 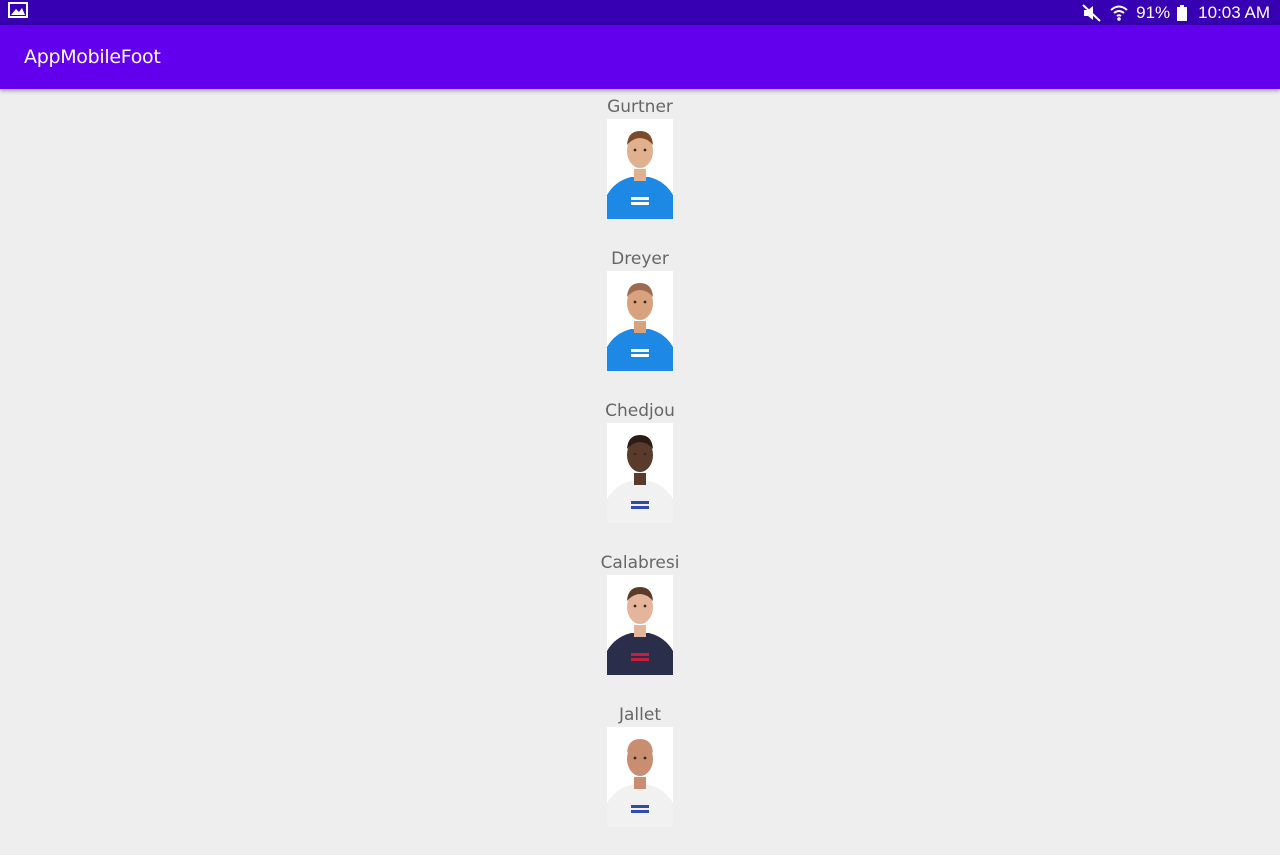 I want to click on app-bar: AppMobileFoot, so click(x=640, y=57).